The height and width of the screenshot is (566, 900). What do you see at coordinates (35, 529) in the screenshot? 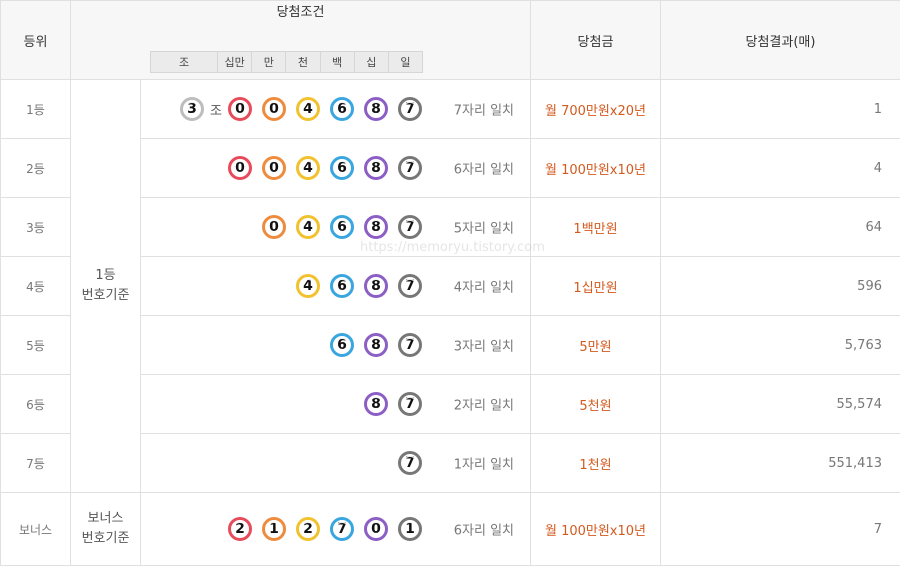
I see `rank-cell: 보너스` at bounding box center [35, 529].